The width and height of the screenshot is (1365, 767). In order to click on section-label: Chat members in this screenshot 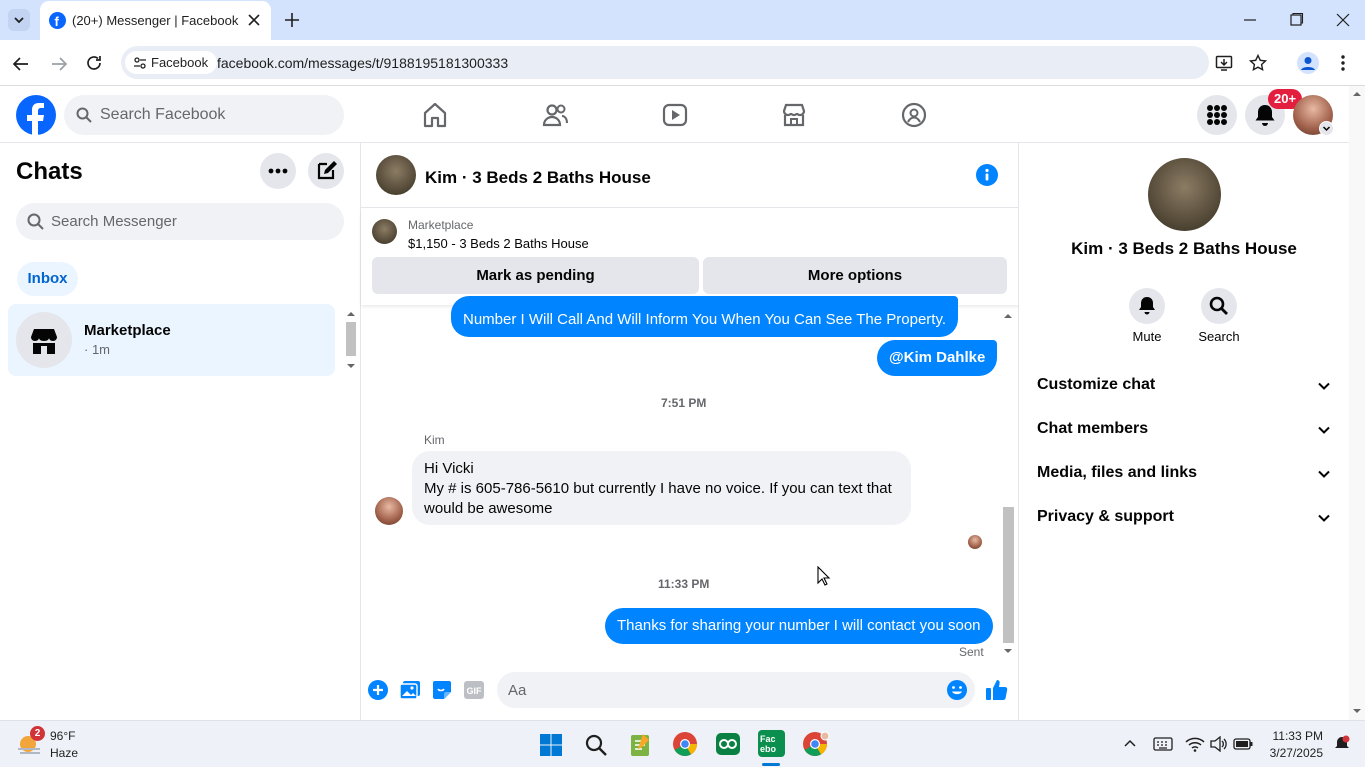, I will do `click(1093, 428)`.